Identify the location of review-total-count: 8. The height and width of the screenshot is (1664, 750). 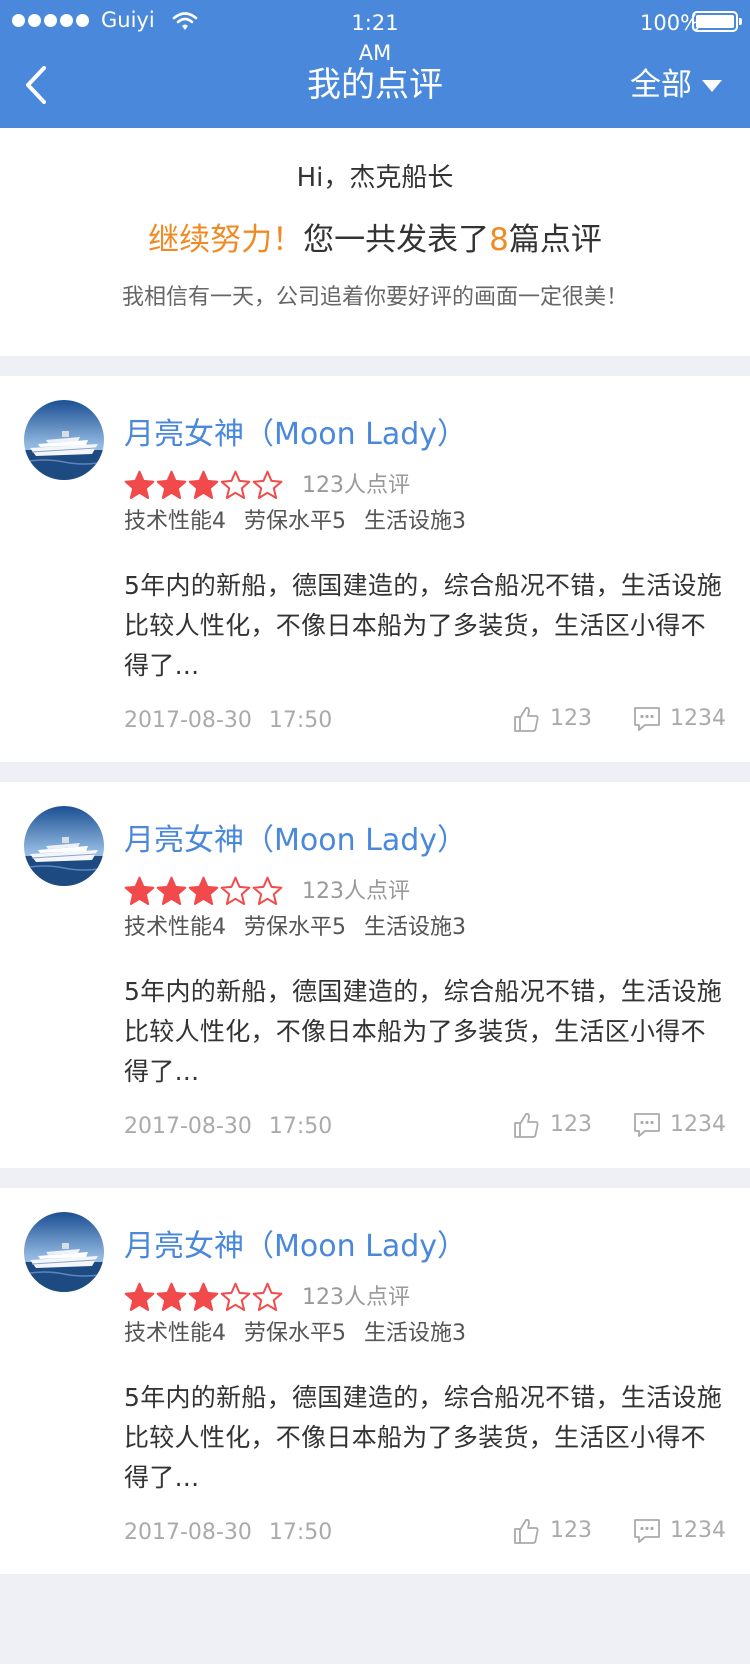
(499, 240).